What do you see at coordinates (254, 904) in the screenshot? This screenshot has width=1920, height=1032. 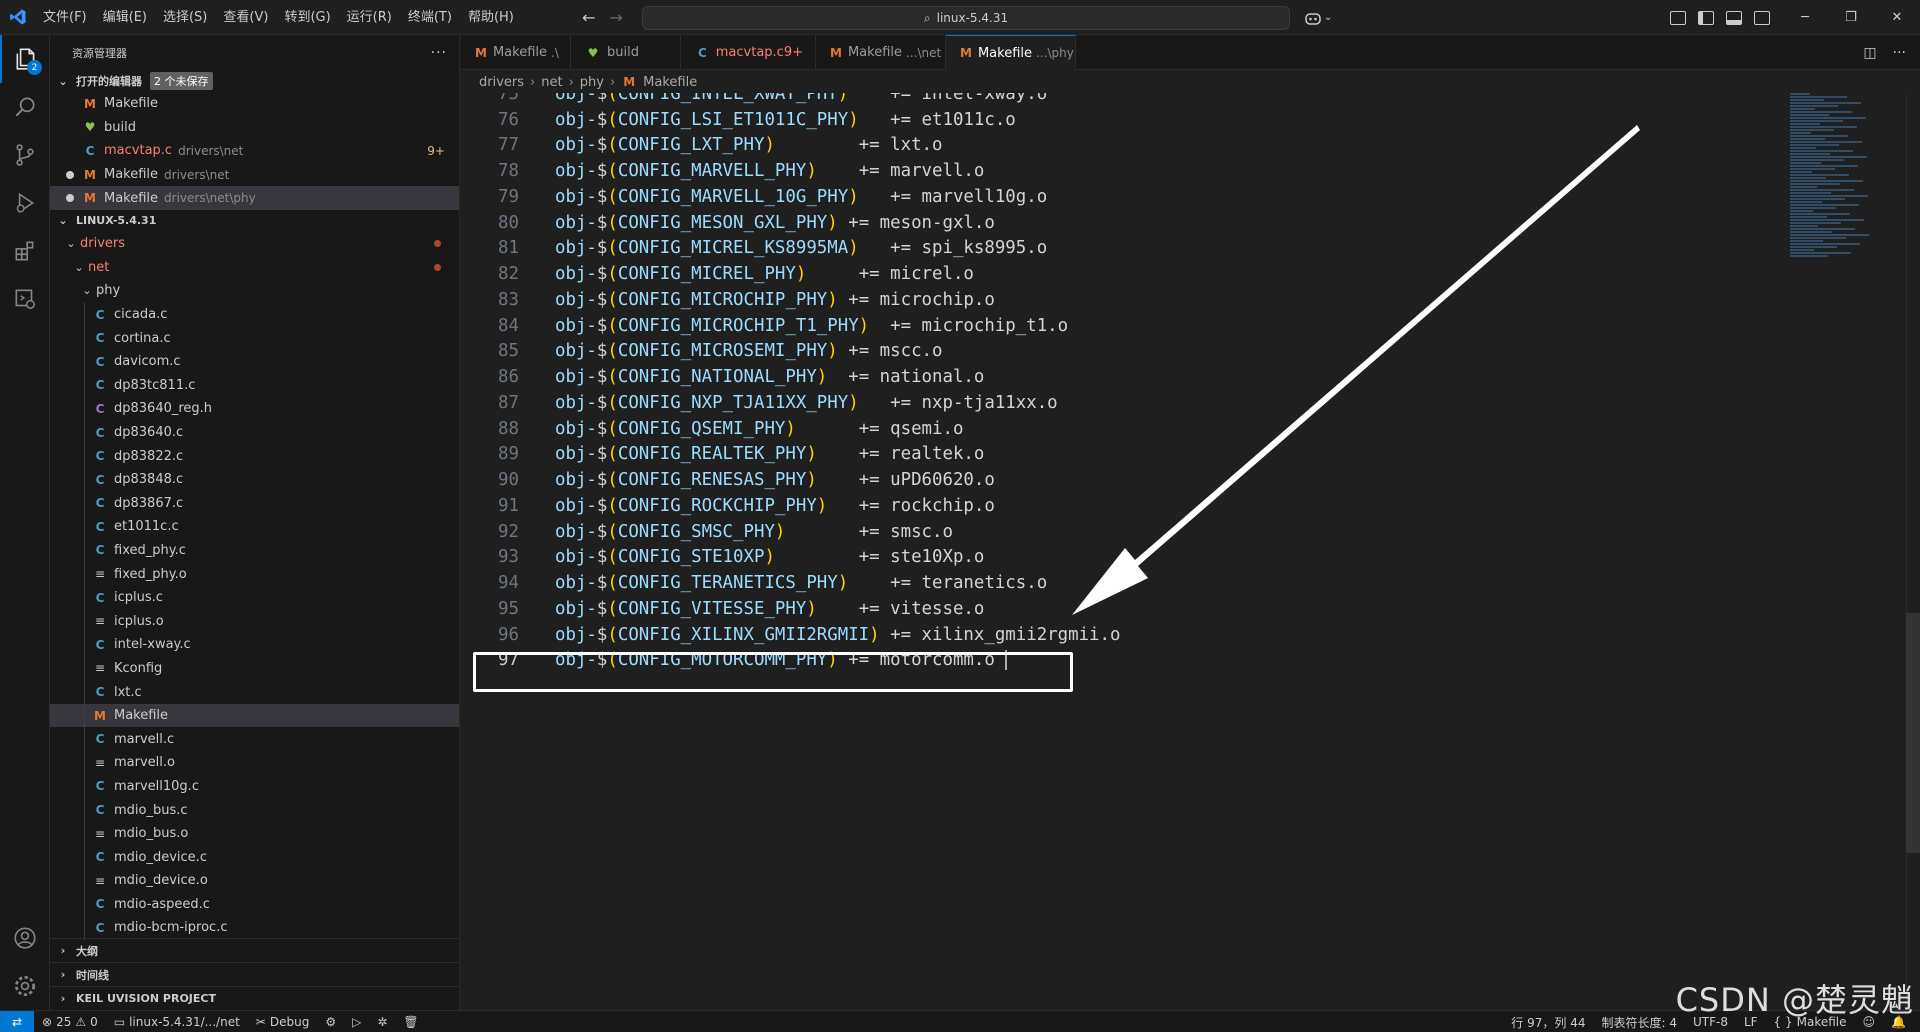 I see `file-item: Cmdio-aspeed.c` at bounding box center [254, 904].